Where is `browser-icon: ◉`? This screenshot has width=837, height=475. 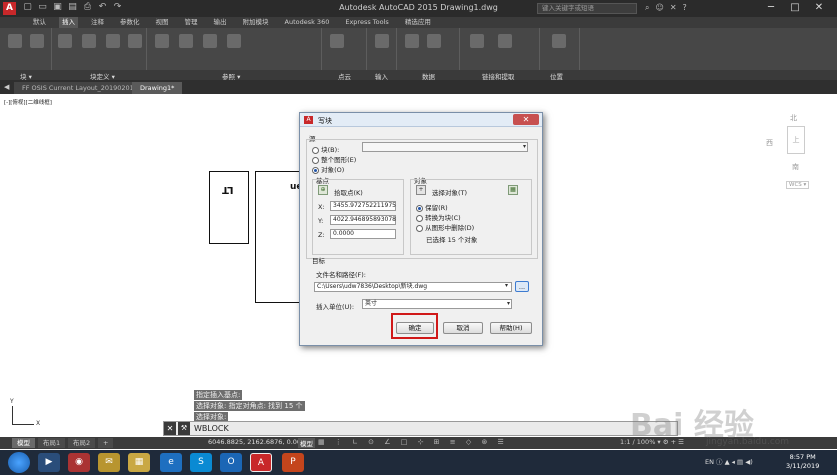 browser-icon: ◉ is located at coordinates (79, 462).